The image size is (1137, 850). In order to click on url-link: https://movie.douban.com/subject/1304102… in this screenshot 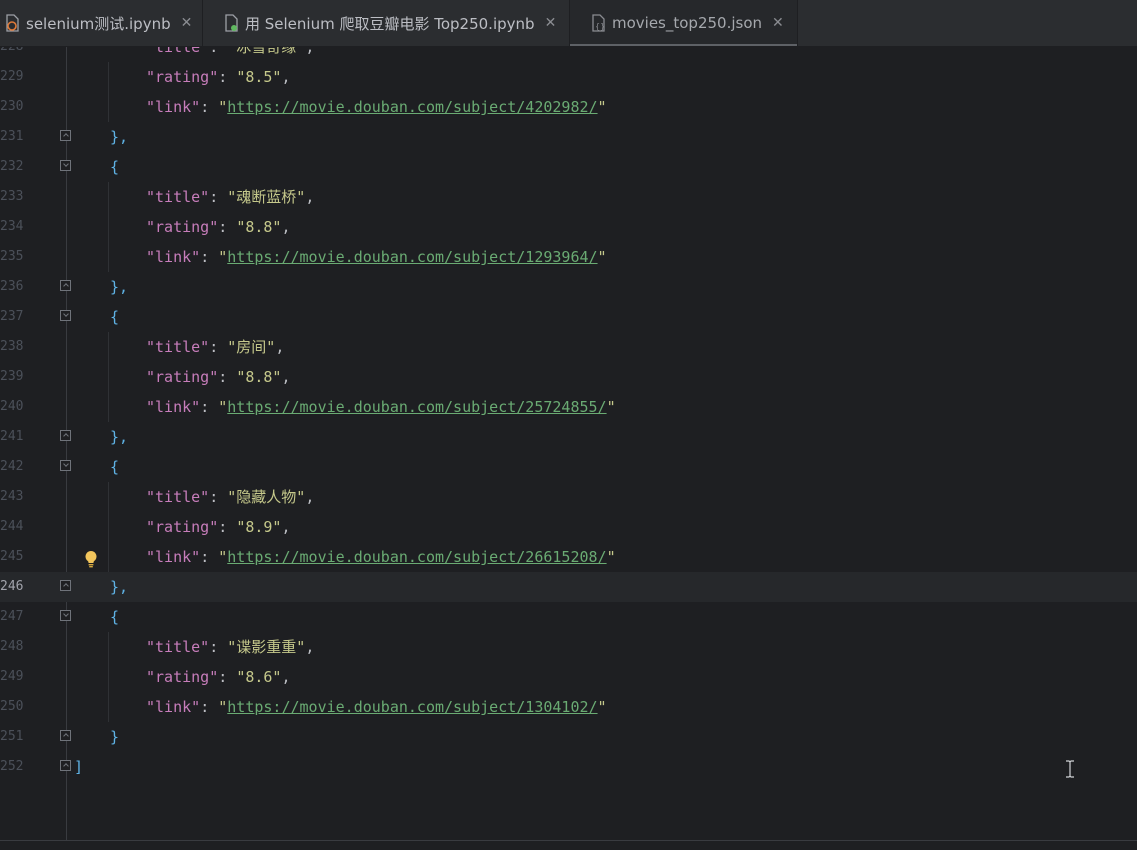, I will do `click(412, 707)`.